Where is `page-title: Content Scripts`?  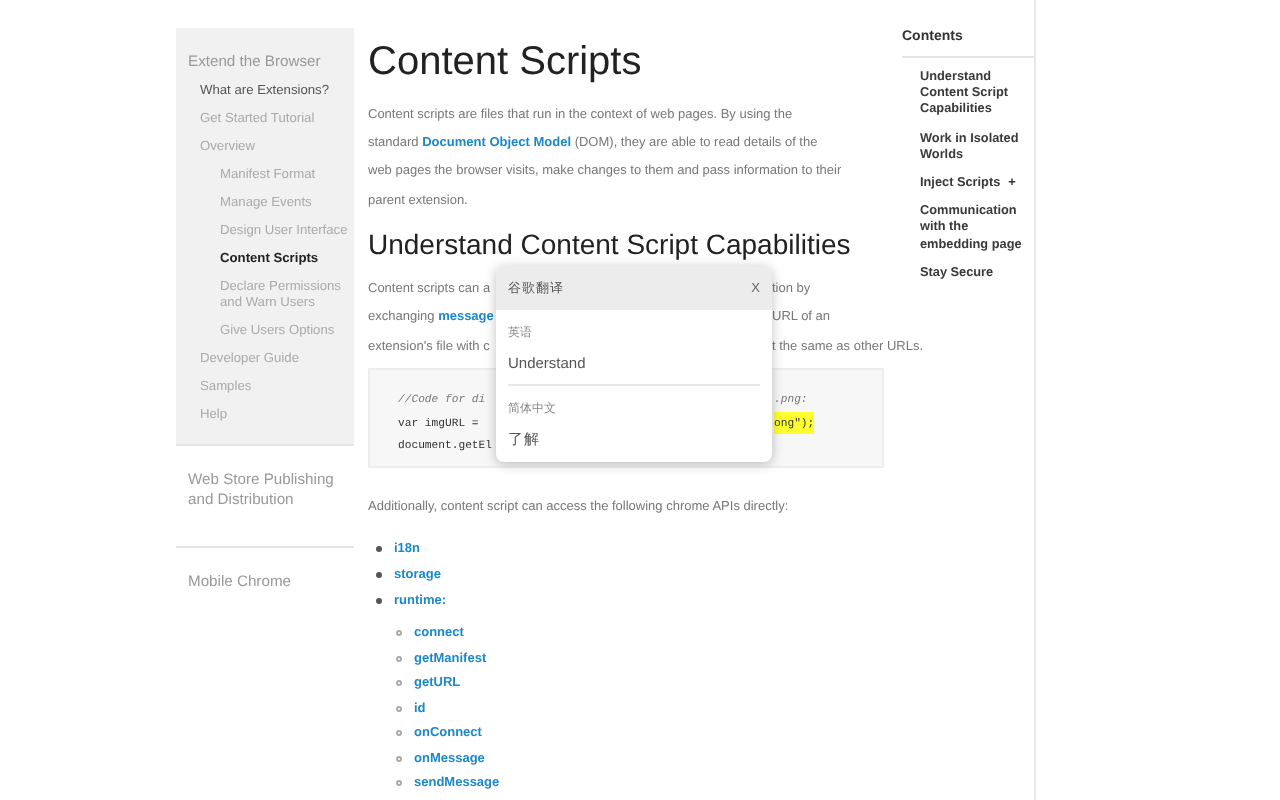
page-title: Content Scripts is located at coordinates (506, 62).